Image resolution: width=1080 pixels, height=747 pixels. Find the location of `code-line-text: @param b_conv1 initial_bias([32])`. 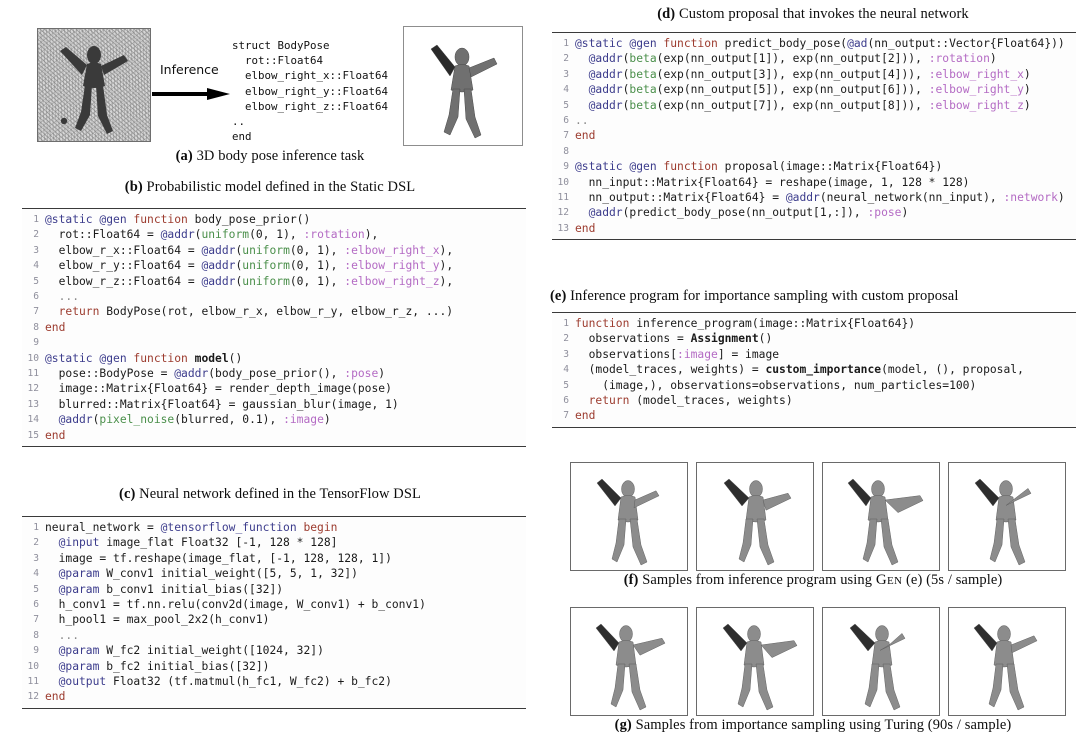

code-line-text: @param b_conv1 initial_bias([32]) is located at coordinates (164, 589).